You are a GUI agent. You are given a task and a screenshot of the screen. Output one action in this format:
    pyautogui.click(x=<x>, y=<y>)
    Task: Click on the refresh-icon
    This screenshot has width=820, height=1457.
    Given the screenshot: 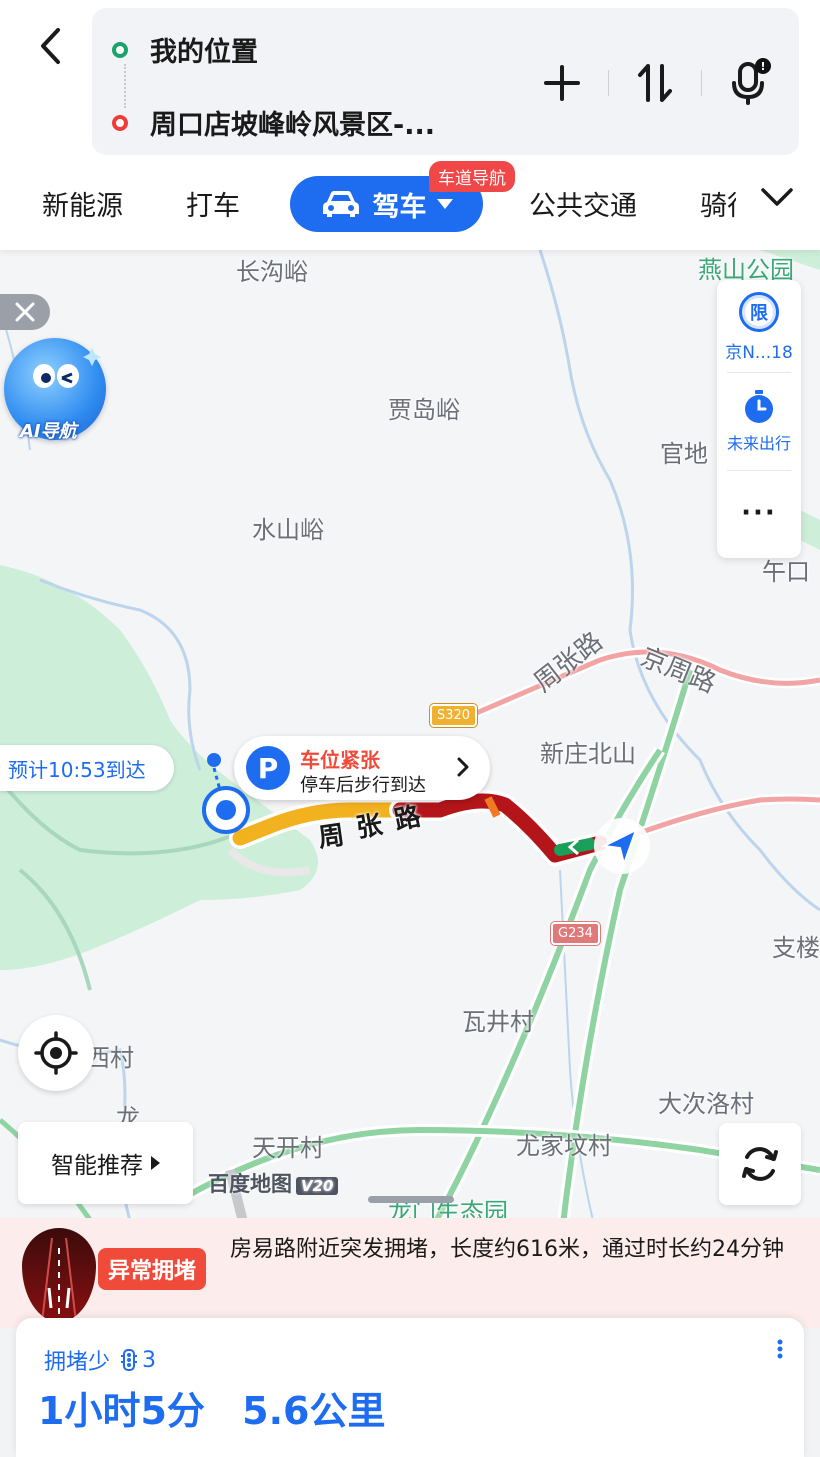 What is the action you would take?
    pyautogui.click(x=760, y=1164)
    